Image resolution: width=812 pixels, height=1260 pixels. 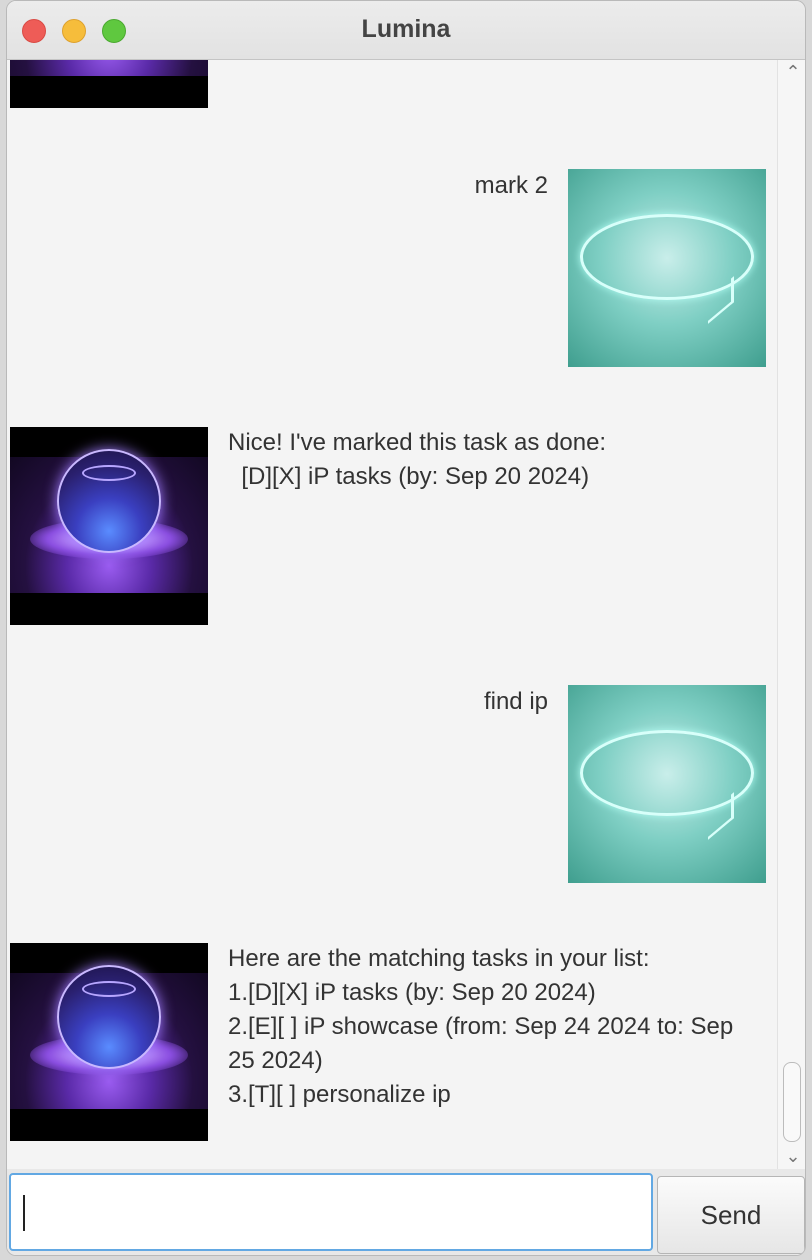 I want to click on title-bar: Lumina, so click(x=406, y=30).